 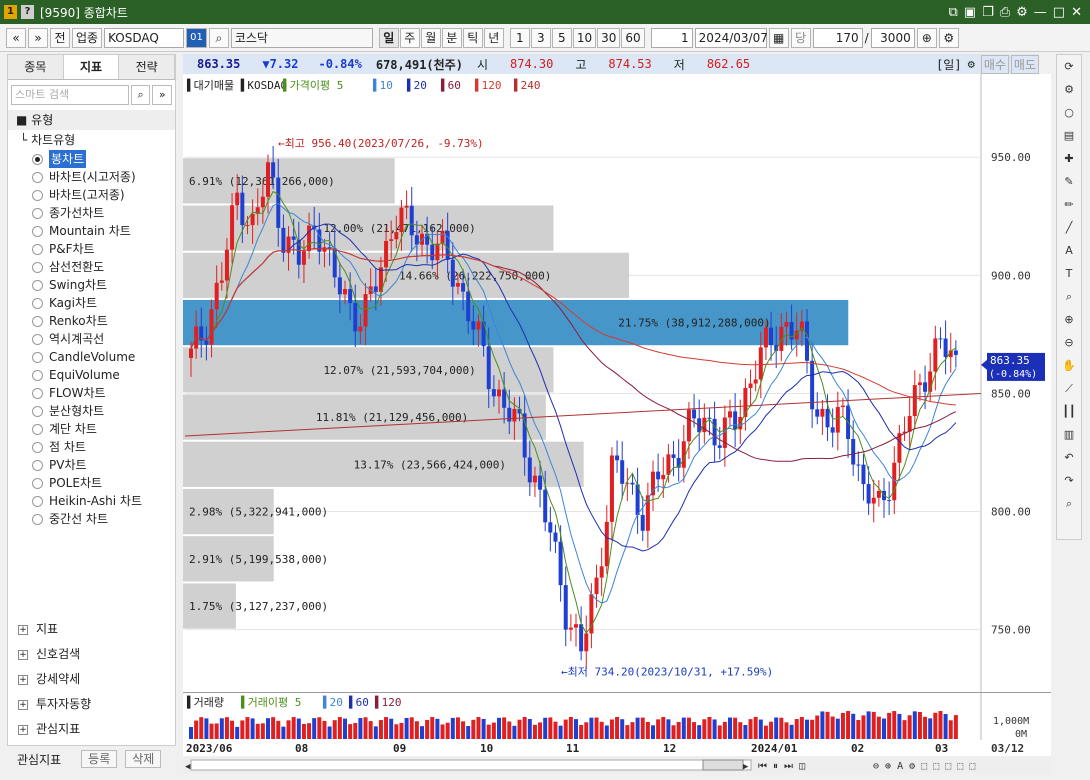 I want to click on period-tick: 틱, so click(x=472, y=37).